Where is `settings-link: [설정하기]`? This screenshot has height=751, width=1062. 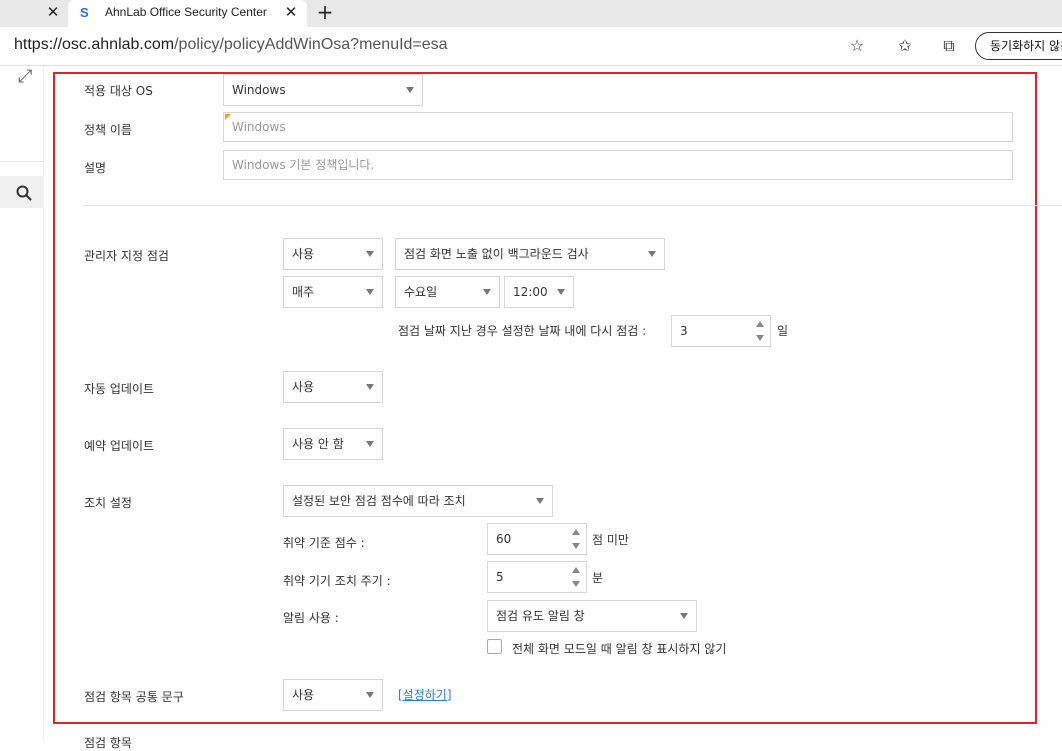 settings-link: [설정하기] is located at coordinates (425, 694).